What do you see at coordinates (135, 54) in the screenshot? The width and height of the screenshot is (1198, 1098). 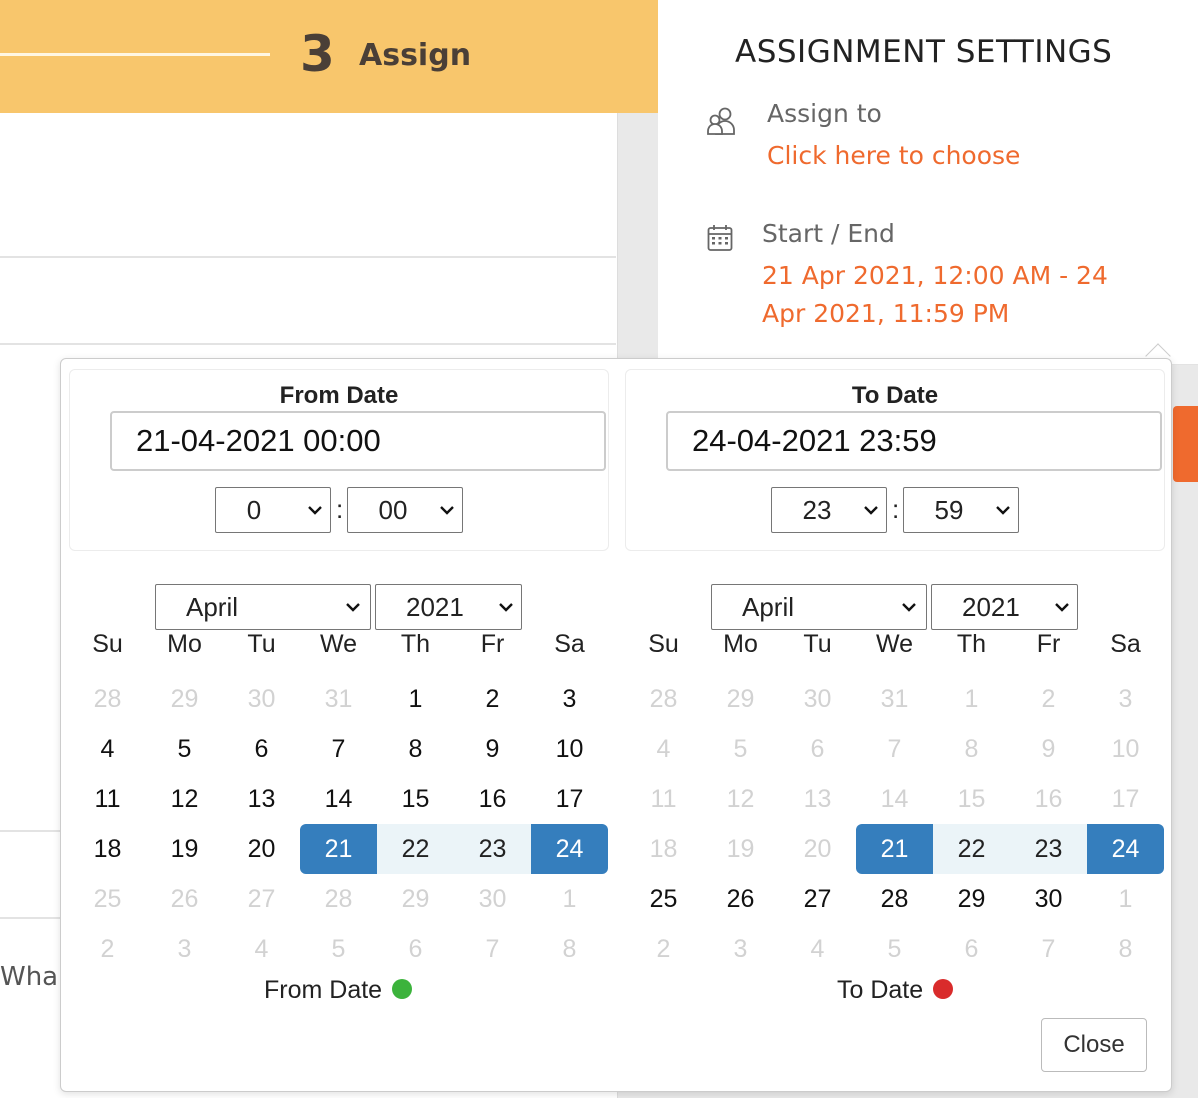 I see `progress-line` at bounding box center [135, 54].